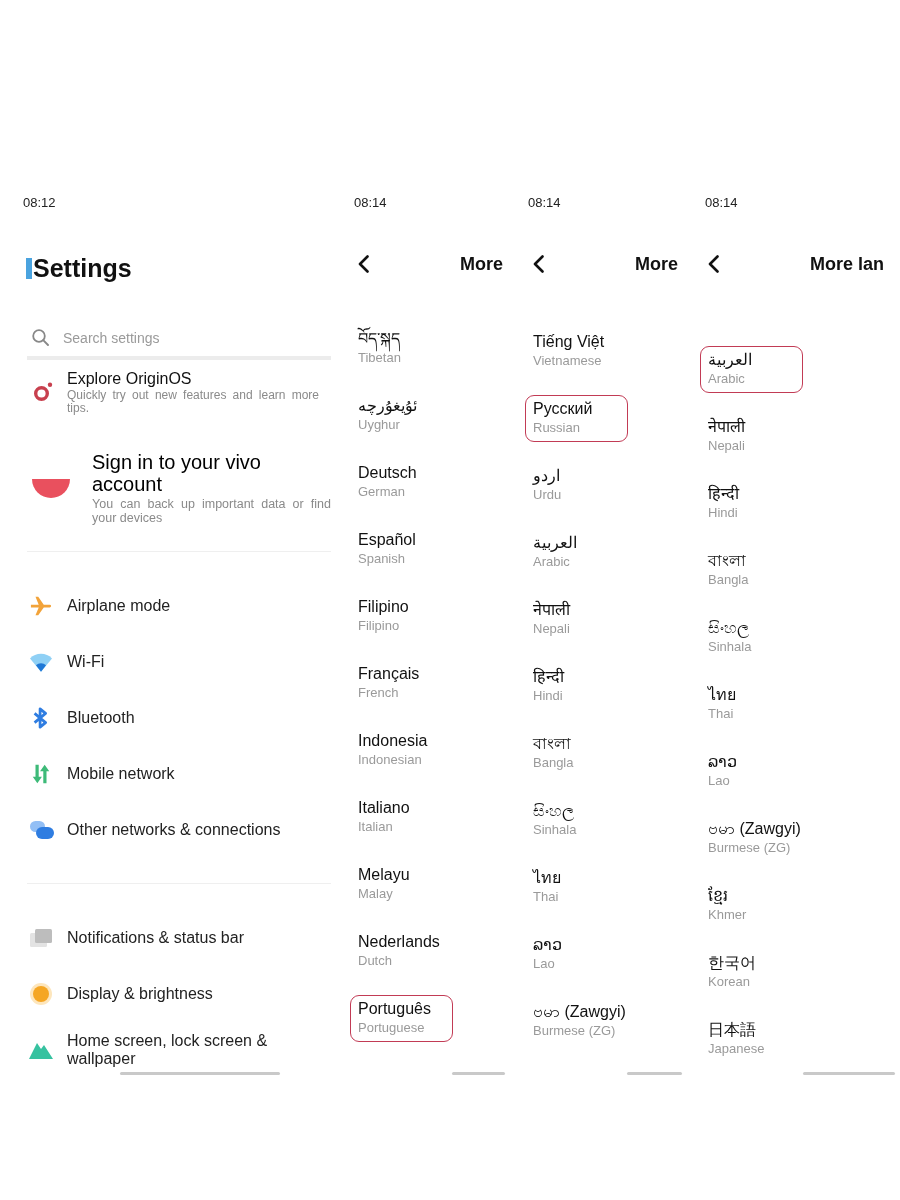  Describe the element at coordinates (41, 994) in the screenshot. I see `sun-icon` at that location.